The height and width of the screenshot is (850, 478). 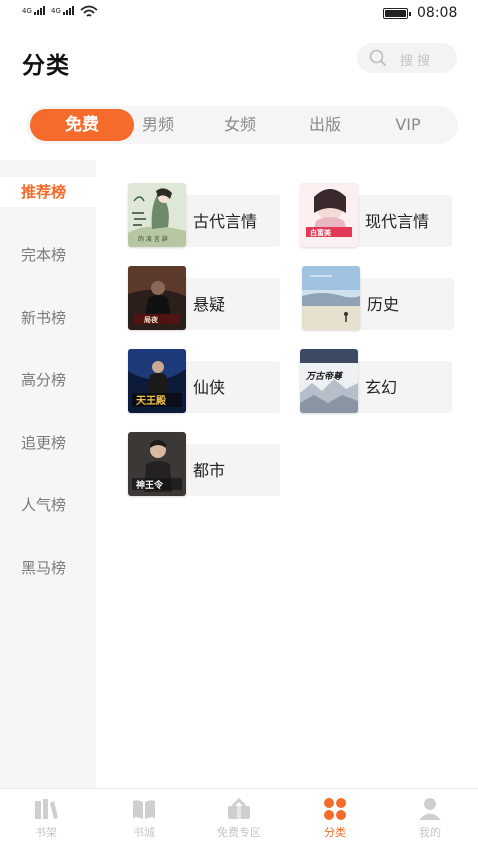 I want to click on category-name: 古代言情, so click(x=225, y=221).